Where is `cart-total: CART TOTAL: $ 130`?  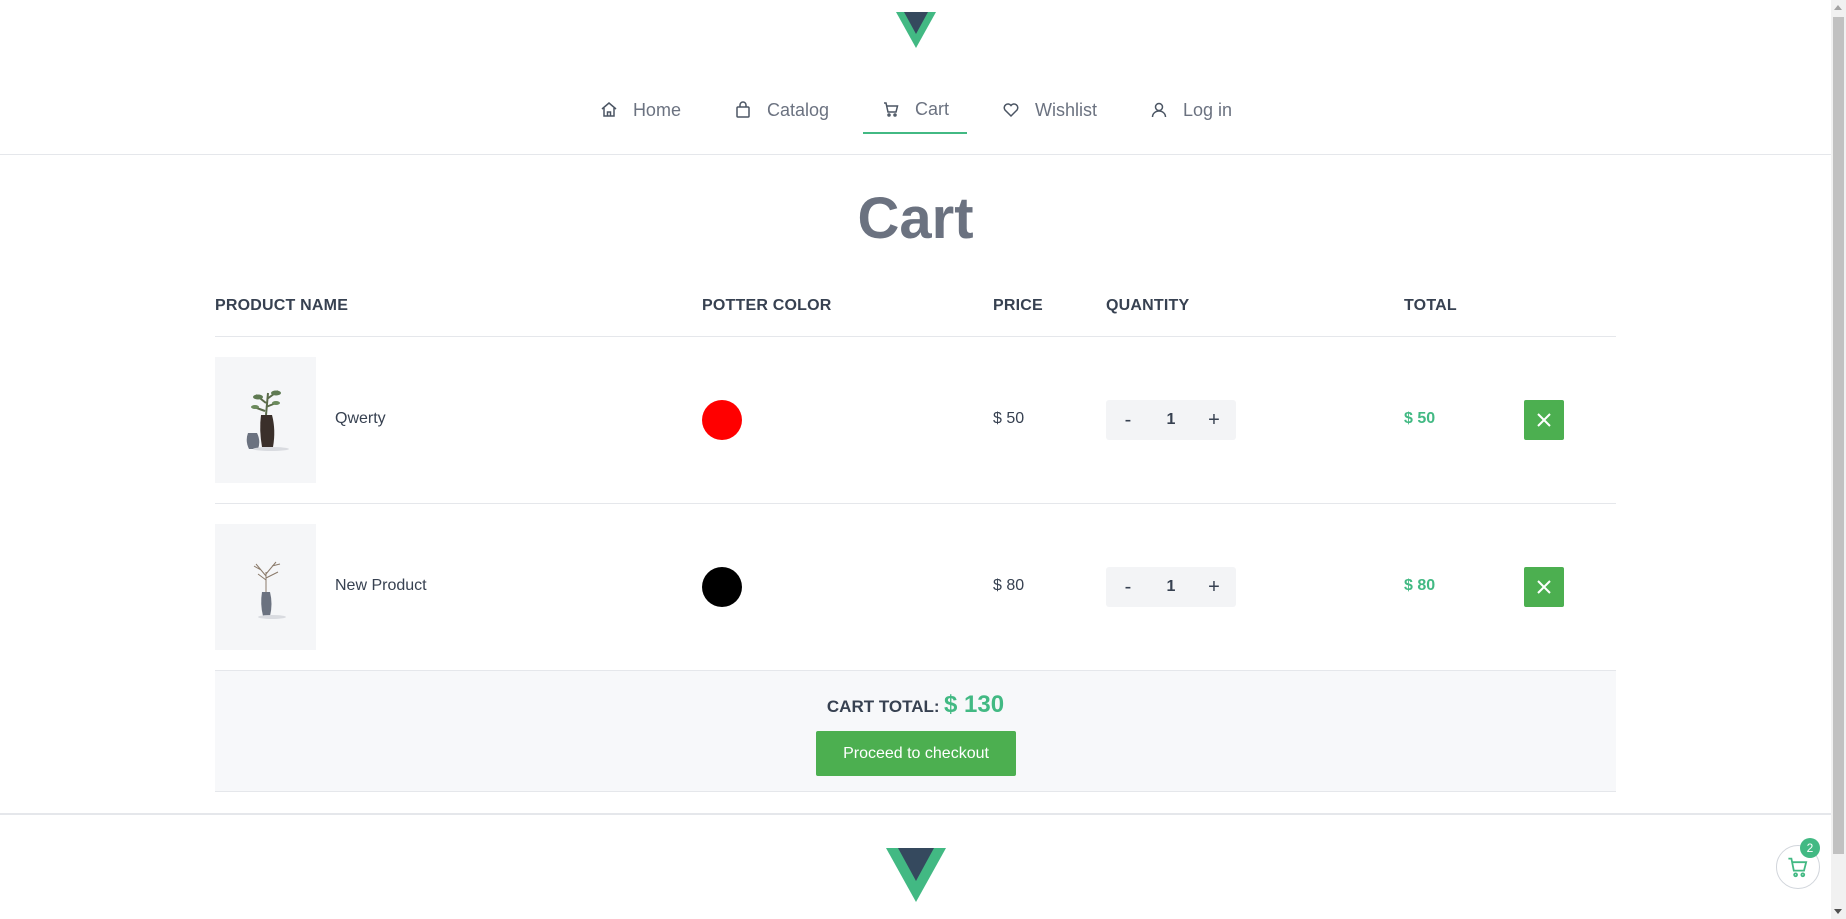 cart-total: CART TOTAL: $ 130 is located at coordinates (915, 705).